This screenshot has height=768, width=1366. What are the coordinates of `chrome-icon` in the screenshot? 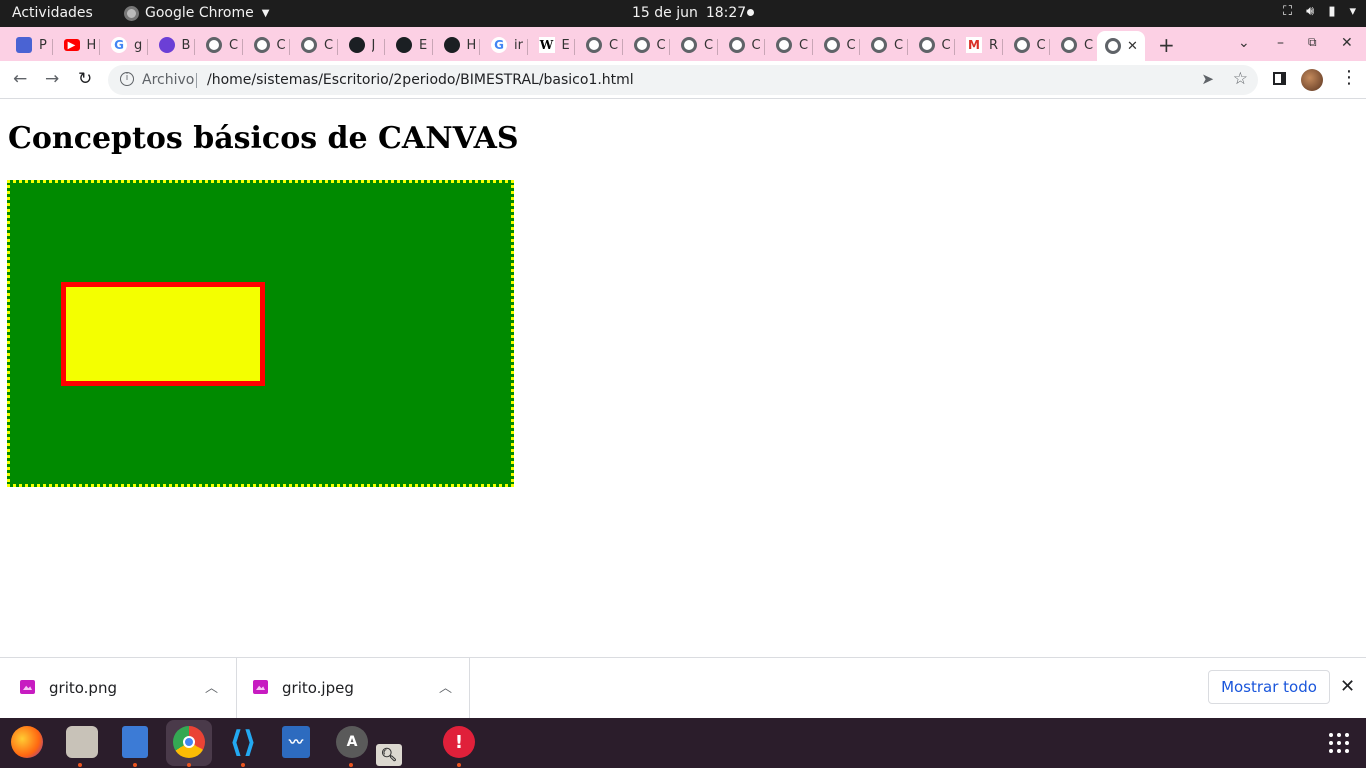 It's located at (189, 742).